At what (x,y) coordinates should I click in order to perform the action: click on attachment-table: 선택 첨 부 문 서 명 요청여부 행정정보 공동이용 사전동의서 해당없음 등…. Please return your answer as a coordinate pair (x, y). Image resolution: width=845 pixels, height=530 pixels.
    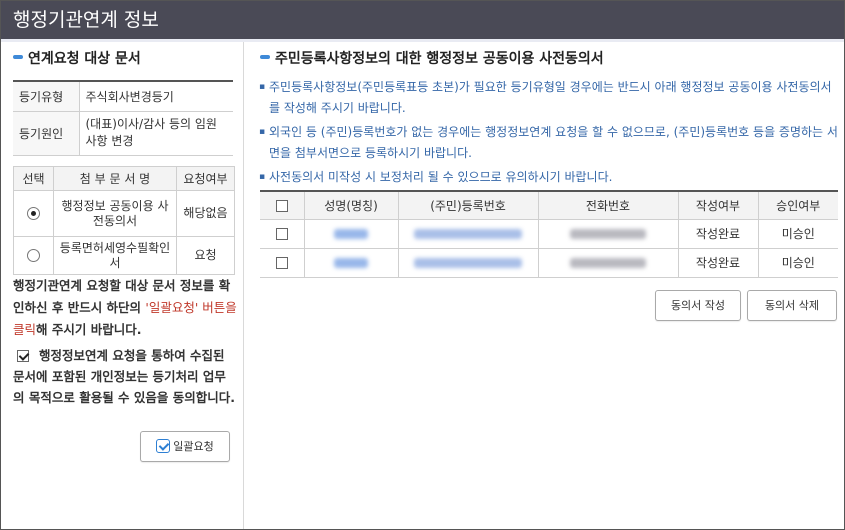
    Looking at the image, I should click on (124, 220).